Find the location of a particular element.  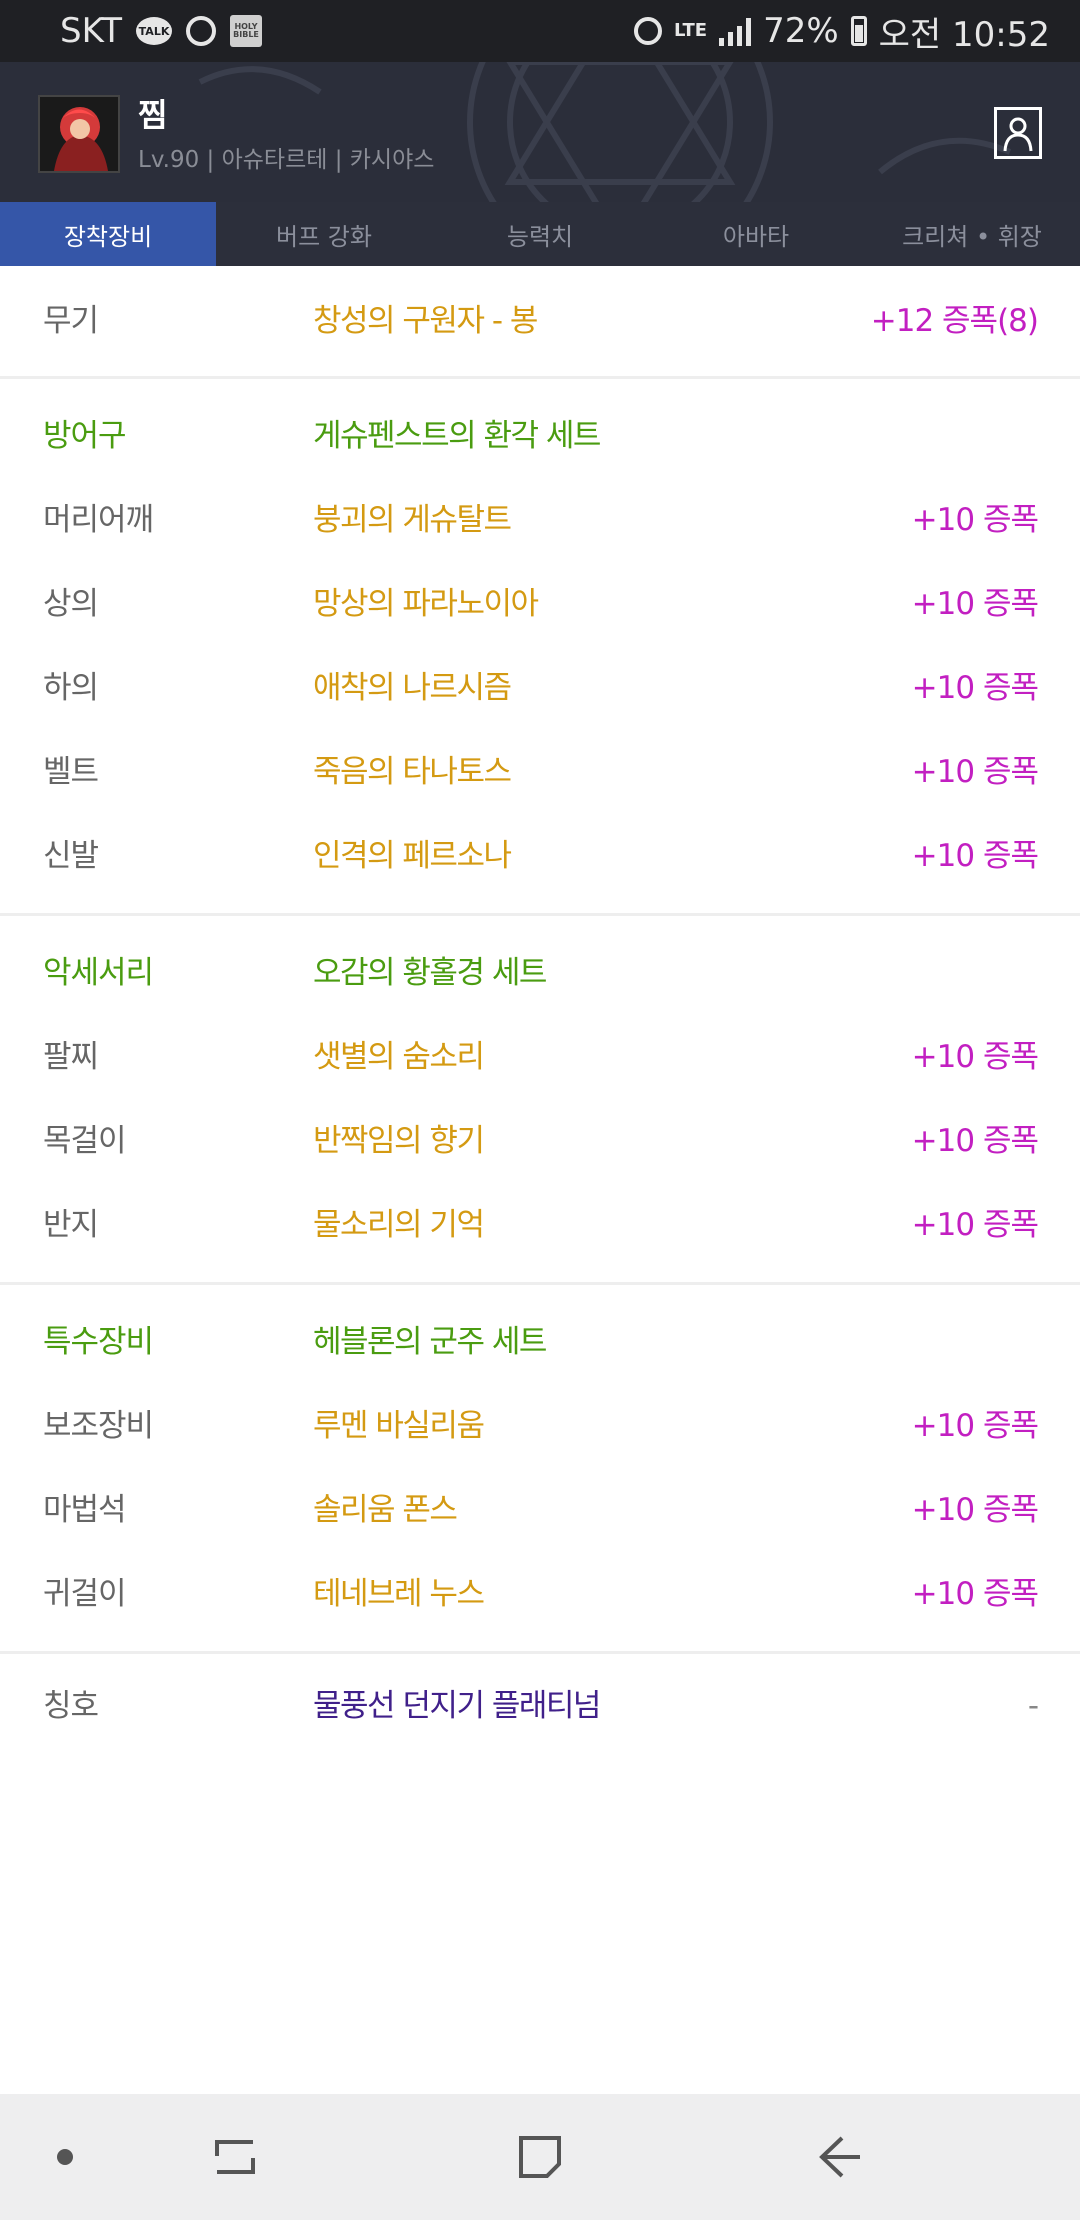

network-type: LTE is located at coordinates (690, 30).